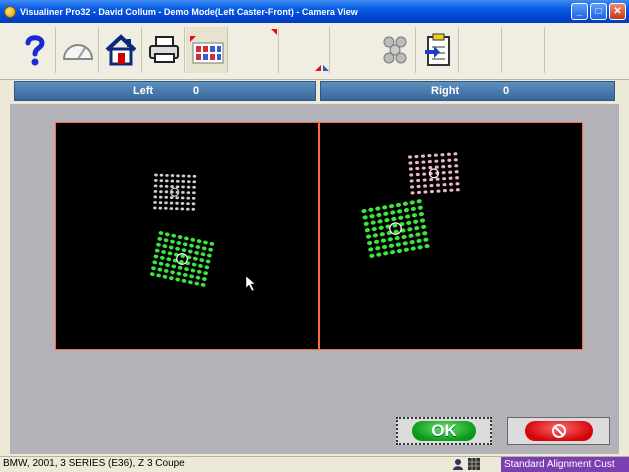 The width and height of the screenshot is (629, 472). What do you see at coordinates (438, 50) in the screenshot?
I see `clipboard-button` at bounding box center [438, 50].